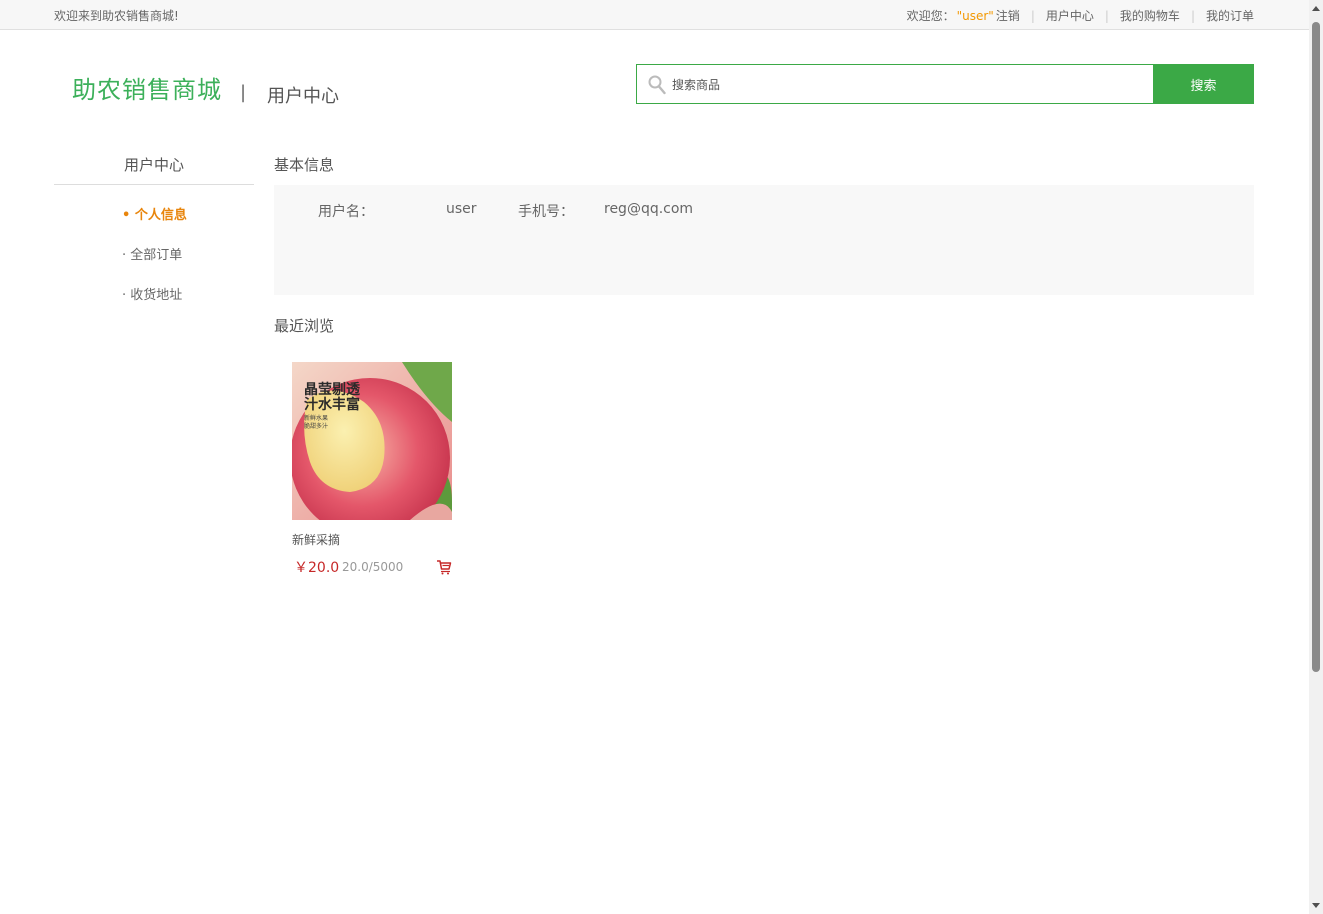 The width and height of the screenshot is (1323, 914). I want to click on scrollbar, so click(1316, 457).